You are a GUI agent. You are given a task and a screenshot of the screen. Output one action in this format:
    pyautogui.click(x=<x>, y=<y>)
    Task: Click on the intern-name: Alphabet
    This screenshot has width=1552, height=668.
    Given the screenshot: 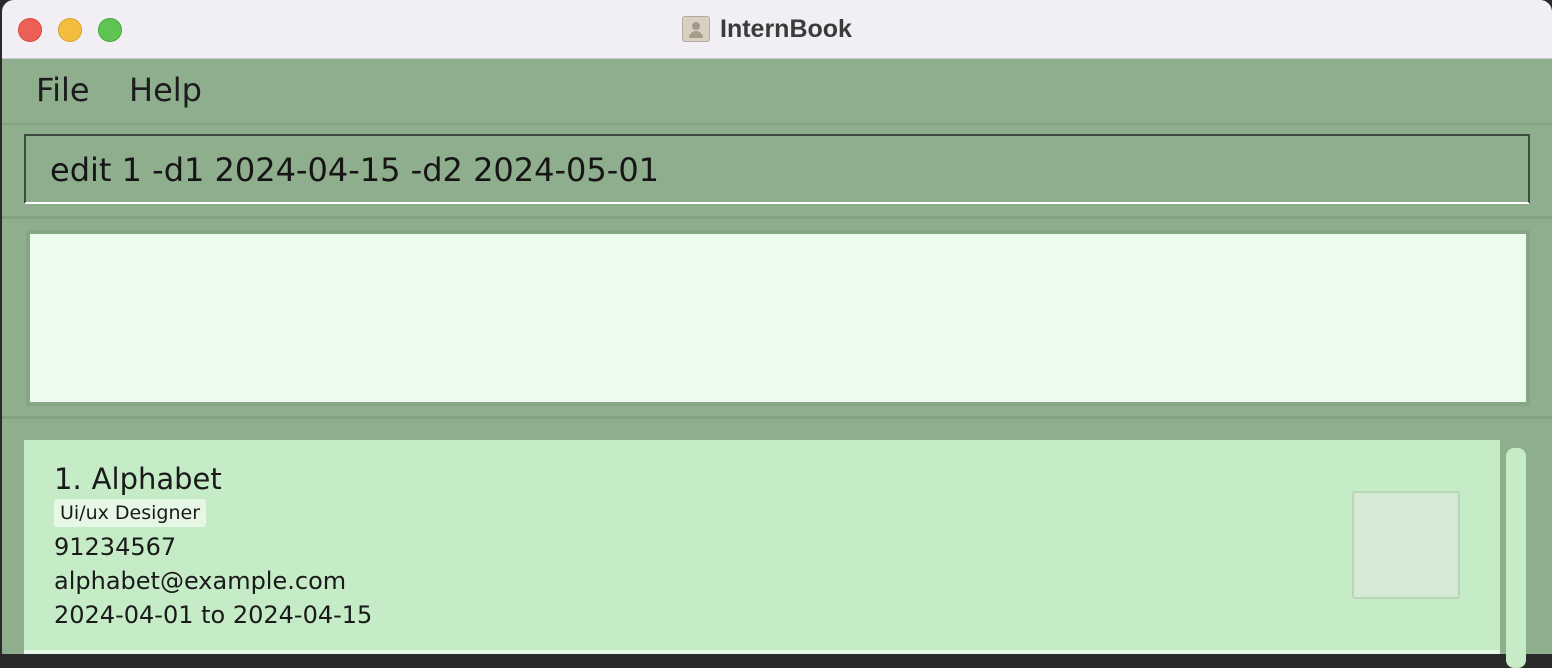 What is the action you would take?
    pyautogui.click(x=156, y=479)
    